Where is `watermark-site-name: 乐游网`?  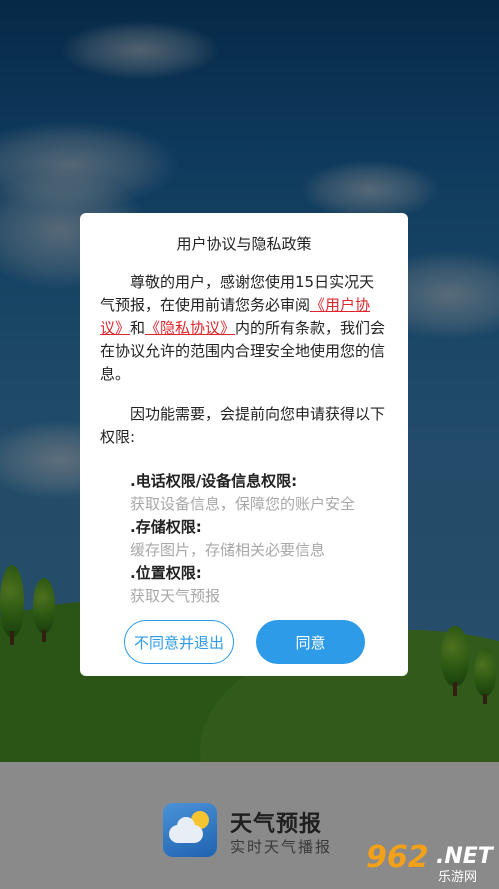
watermark-site-name: 乐游网 is located at coordinates (458, 877).